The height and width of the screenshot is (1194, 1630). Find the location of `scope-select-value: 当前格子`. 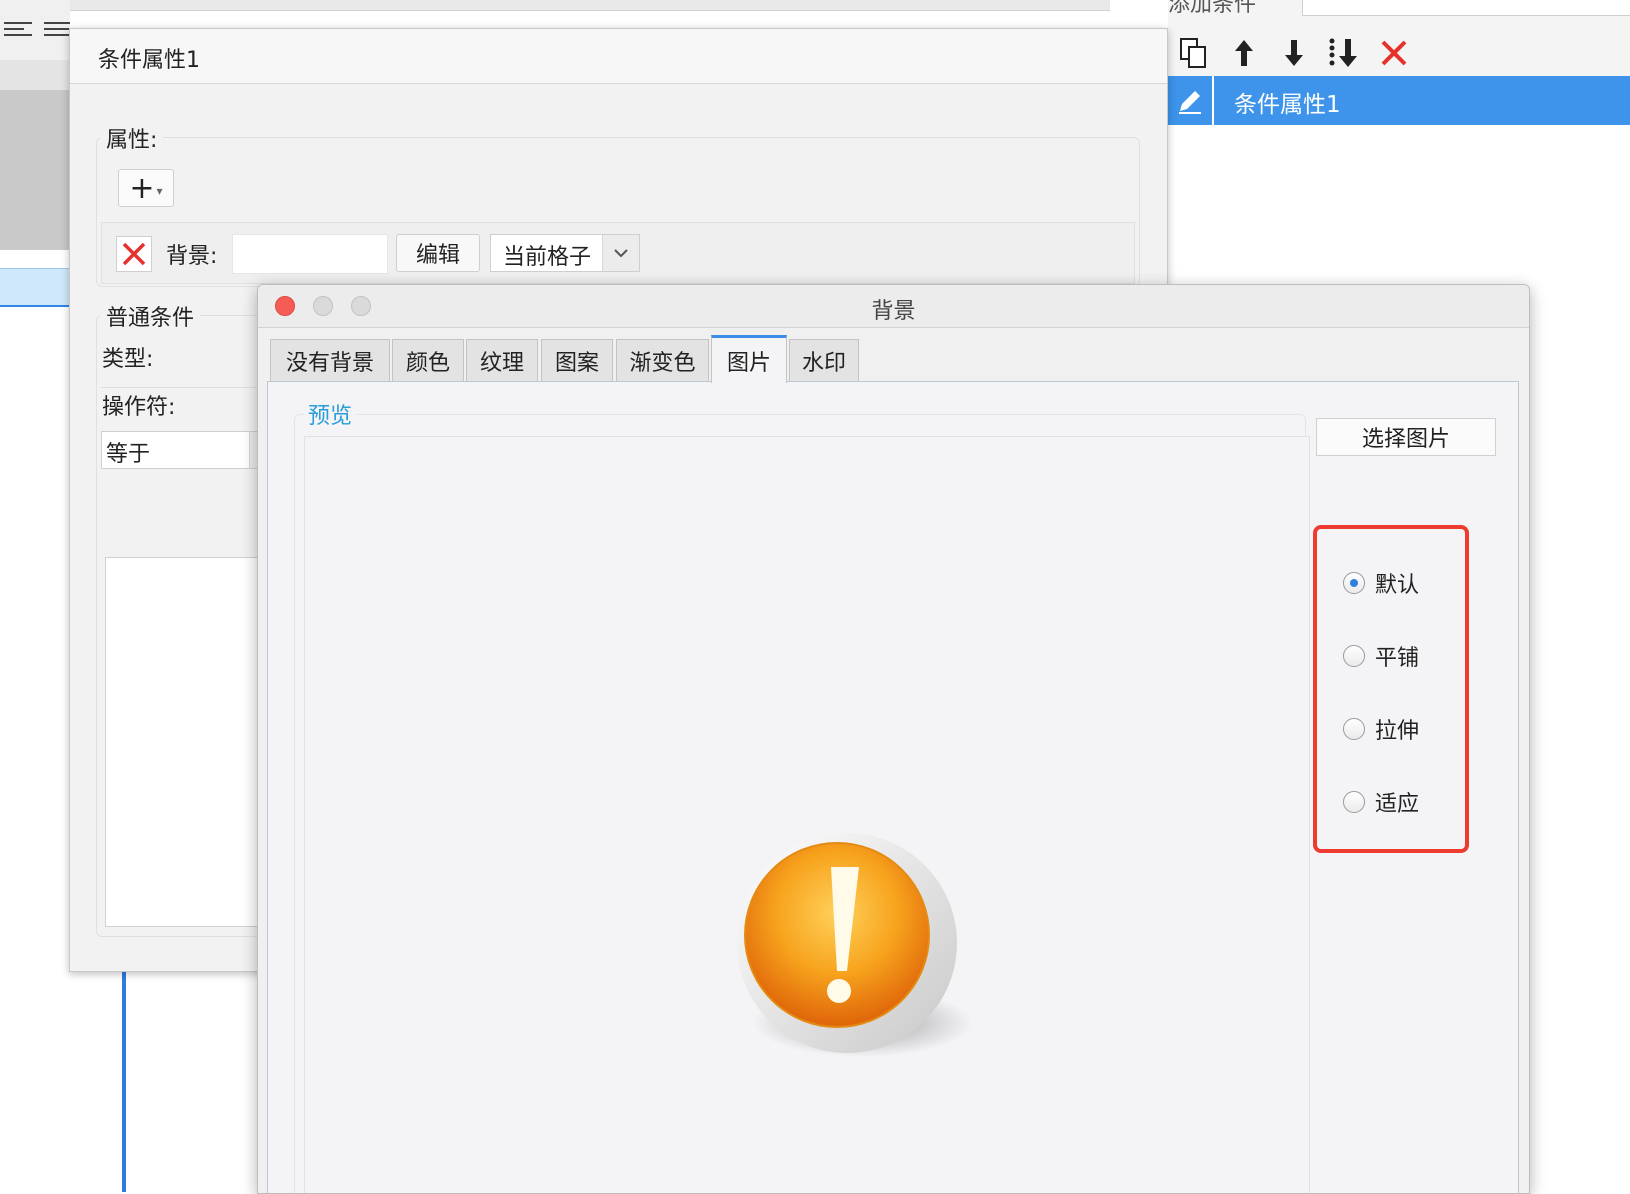

scope-select-value: 当前格子 is located at coordinates (547, 257).